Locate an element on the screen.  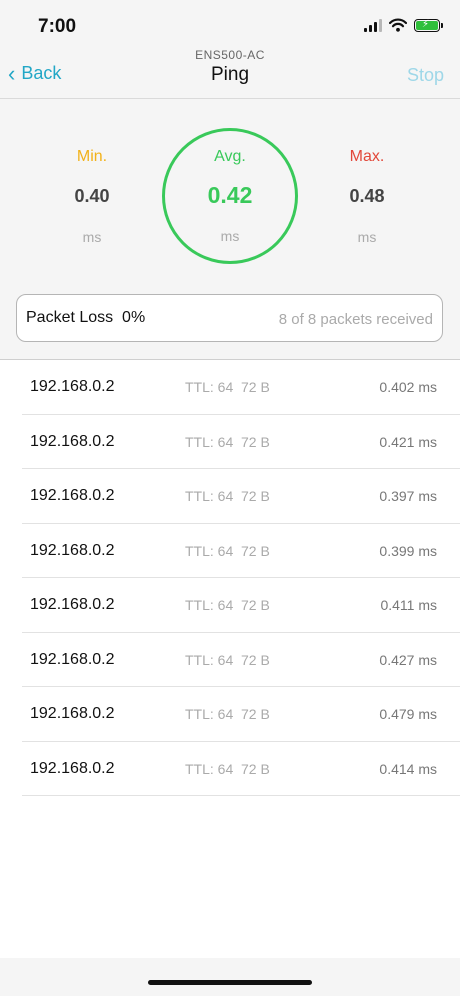
max-value: 0.48 is located at coordinates (367, 196).